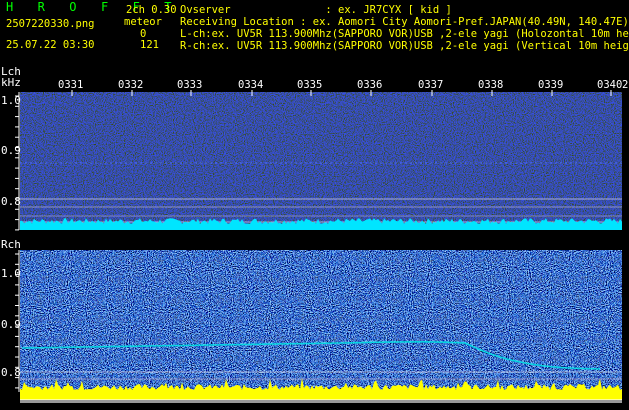 This screenshot has width=629, height=410. I want to click on time-tick-label: 0338, so click(491, 85).